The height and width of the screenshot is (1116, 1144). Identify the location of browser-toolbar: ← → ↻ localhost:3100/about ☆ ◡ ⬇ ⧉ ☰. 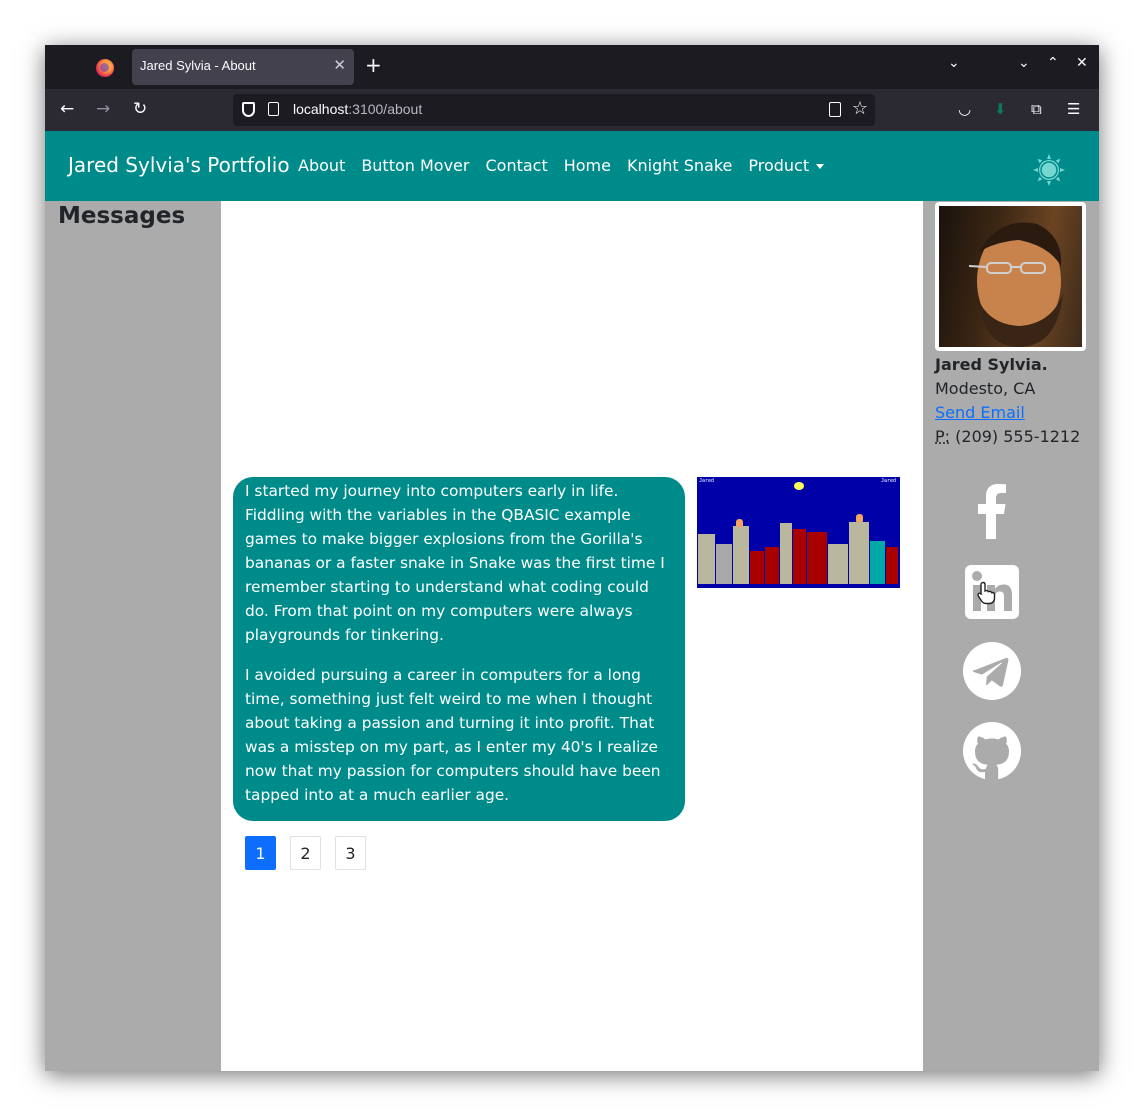
(572, 110).